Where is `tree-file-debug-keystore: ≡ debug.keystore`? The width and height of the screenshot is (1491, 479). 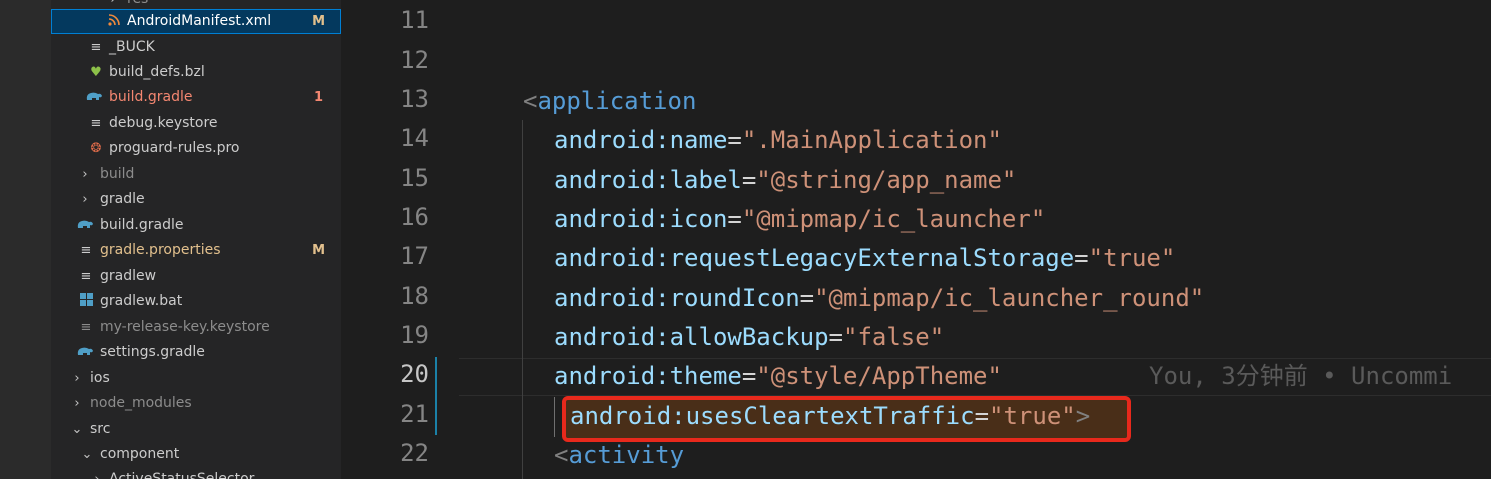 tree-file-debug-keystore: ≡ debug.keystore is located at coordinates (196, 123).